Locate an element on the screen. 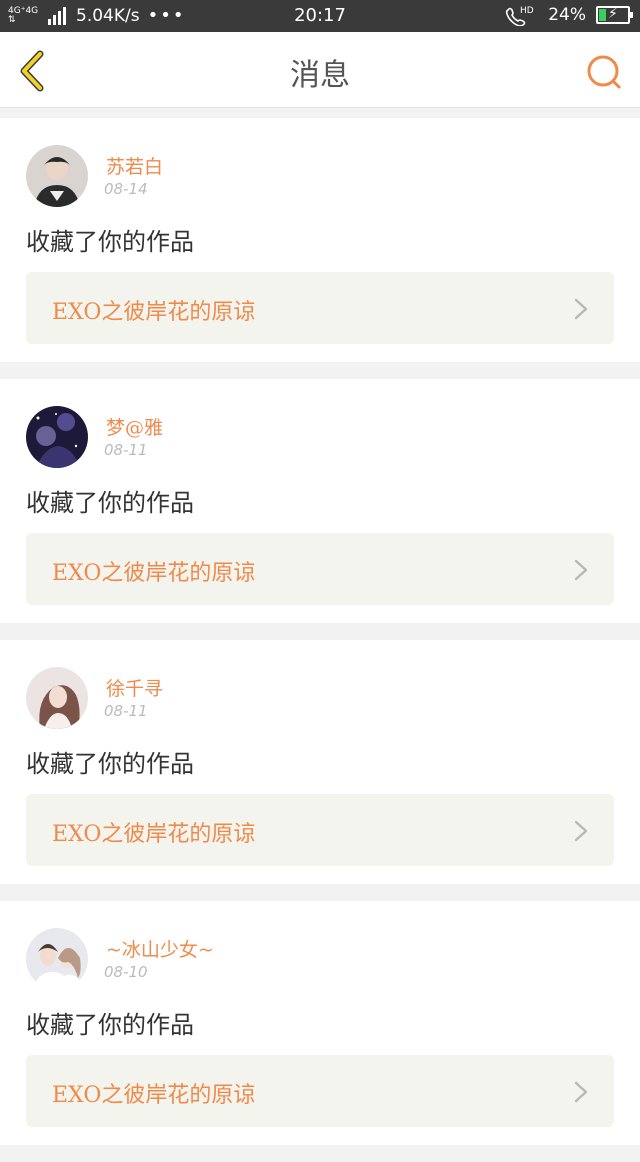 The width and height of the screenshot is (640, 1162). message-date: 08-10 is located at coordinates (126, 972).